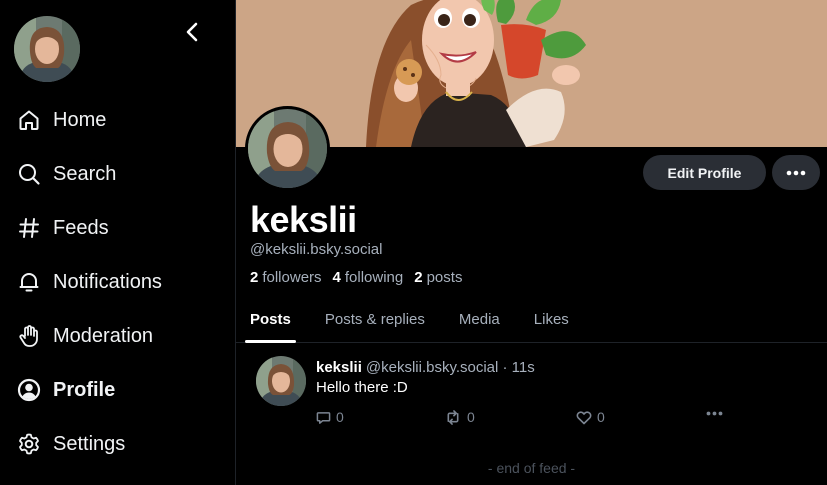 The image size is (827, 485). Describe the element at coordinates (89, 443) in the screenshot. I see `nav-label-settings: Settings` at that location.